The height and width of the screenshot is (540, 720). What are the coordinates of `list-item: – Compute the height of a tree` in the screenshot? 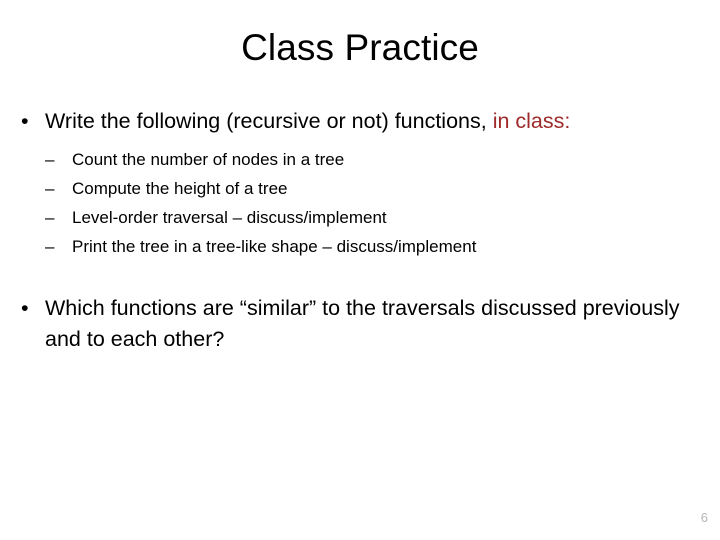 It's located at (363, 188).